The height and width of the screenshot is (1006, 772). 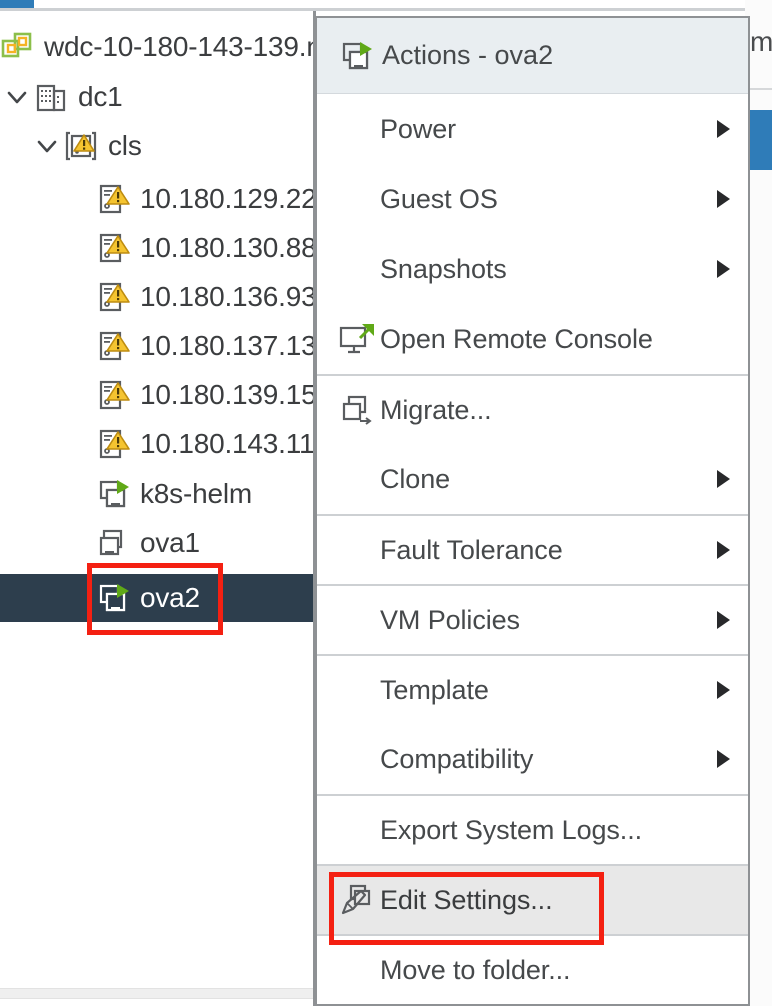 I want to click on tree-item-10-180-130-88: 10.180.130.88, so click(x=157, y=248).